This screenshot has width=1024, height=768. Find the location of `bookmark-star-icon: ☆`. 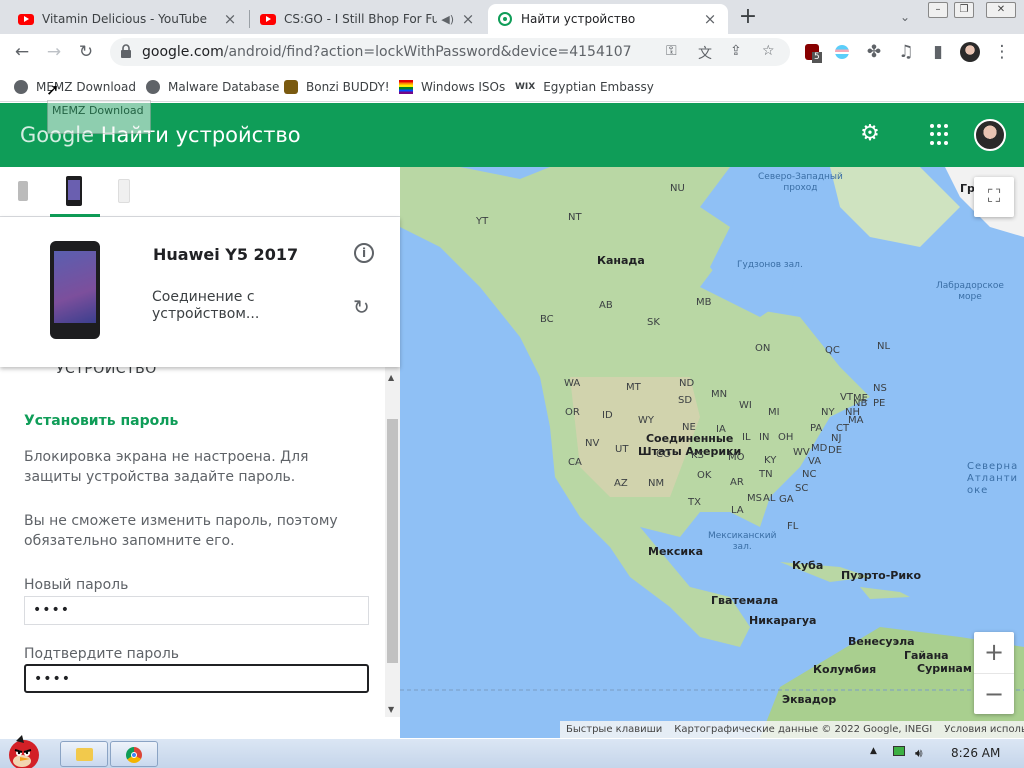

bookmark-star-icon: ☆ is located at coordinates (768, 51).